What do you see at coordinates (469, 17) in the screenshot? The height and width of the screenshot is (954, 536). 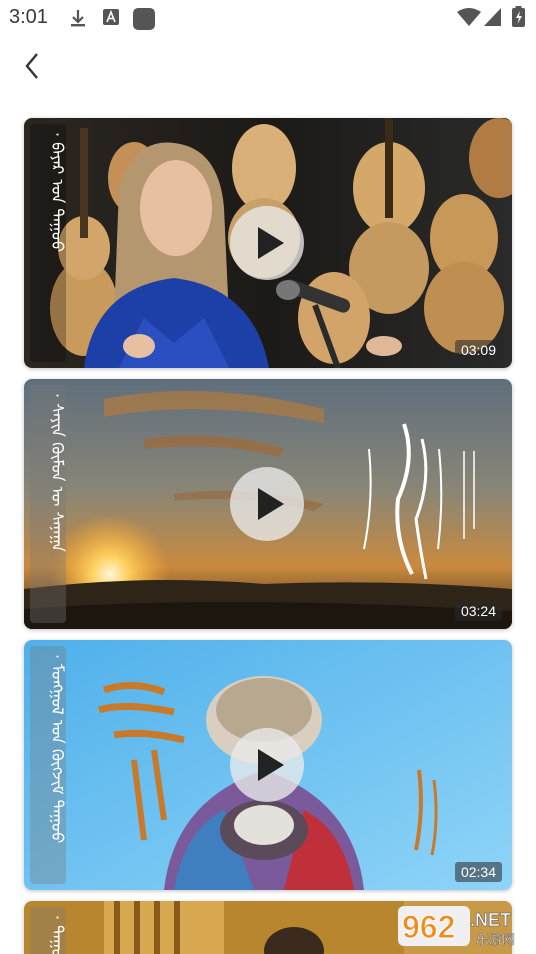 I see `wifi-icon` at bounding box center [469, 17].